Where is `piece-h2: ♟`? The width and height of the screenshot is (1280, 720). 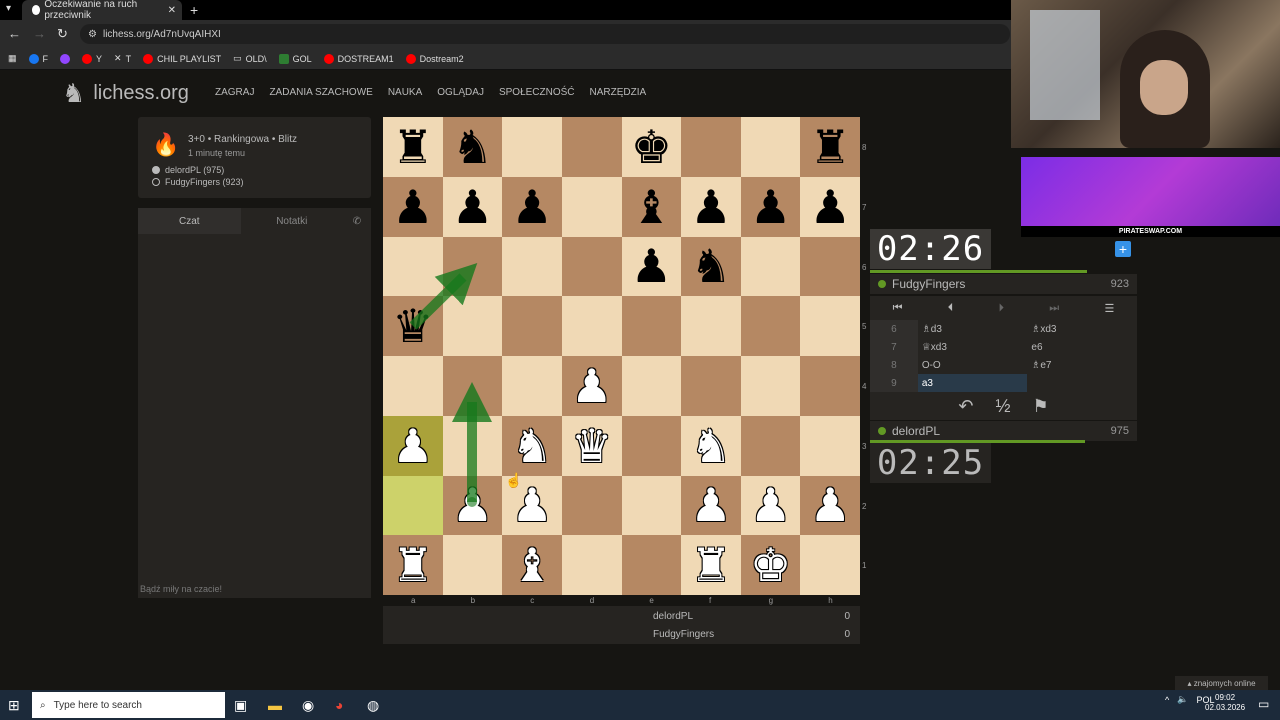 piece-h2: ♟ is located at coordinates (830, 505).